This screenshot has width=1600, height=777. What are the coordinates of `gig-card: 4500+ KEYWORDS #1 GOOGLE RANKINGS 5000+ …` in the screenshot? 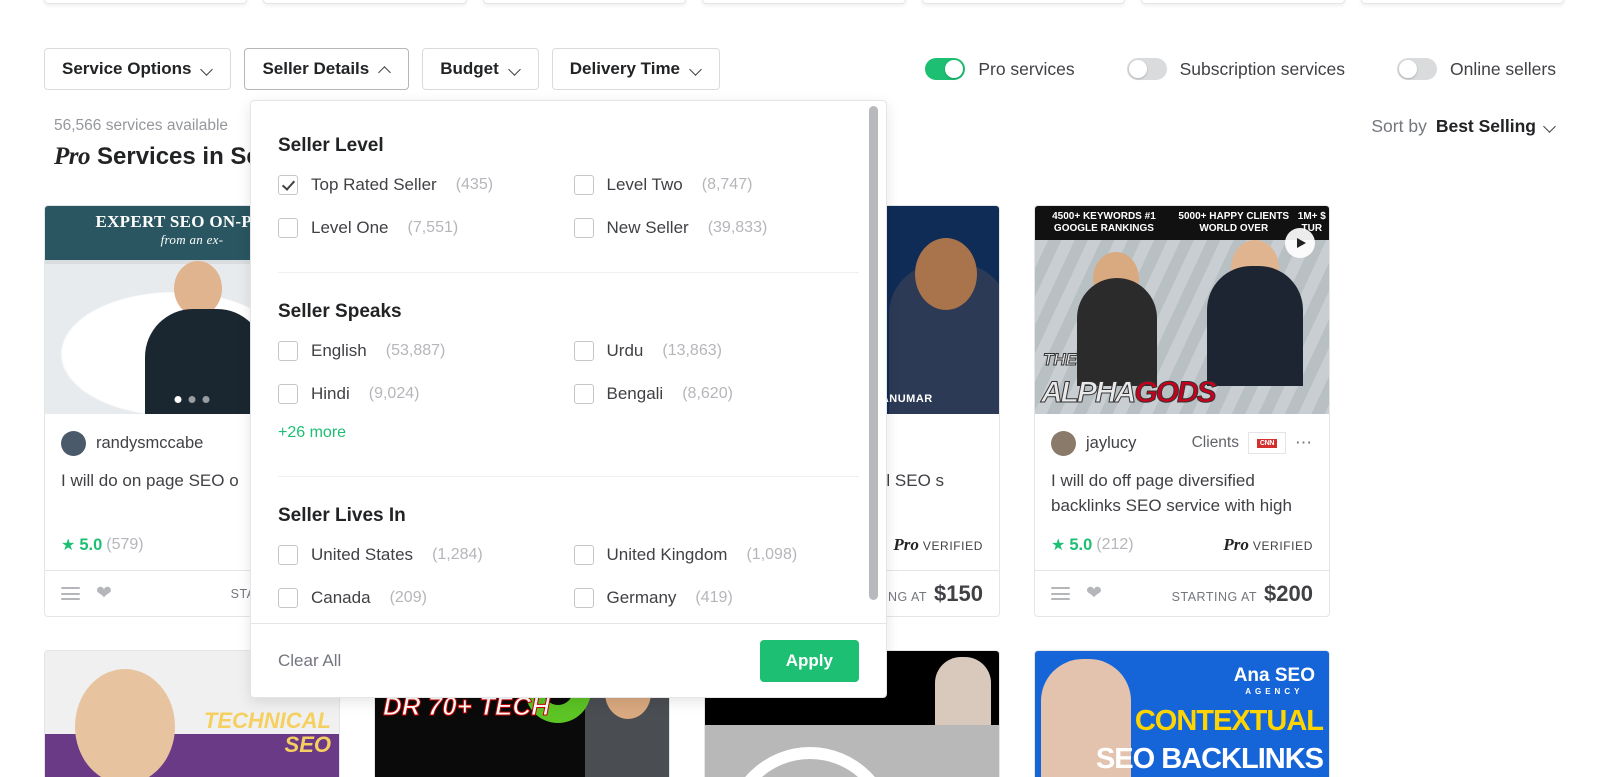 It's located at (1182, 411).